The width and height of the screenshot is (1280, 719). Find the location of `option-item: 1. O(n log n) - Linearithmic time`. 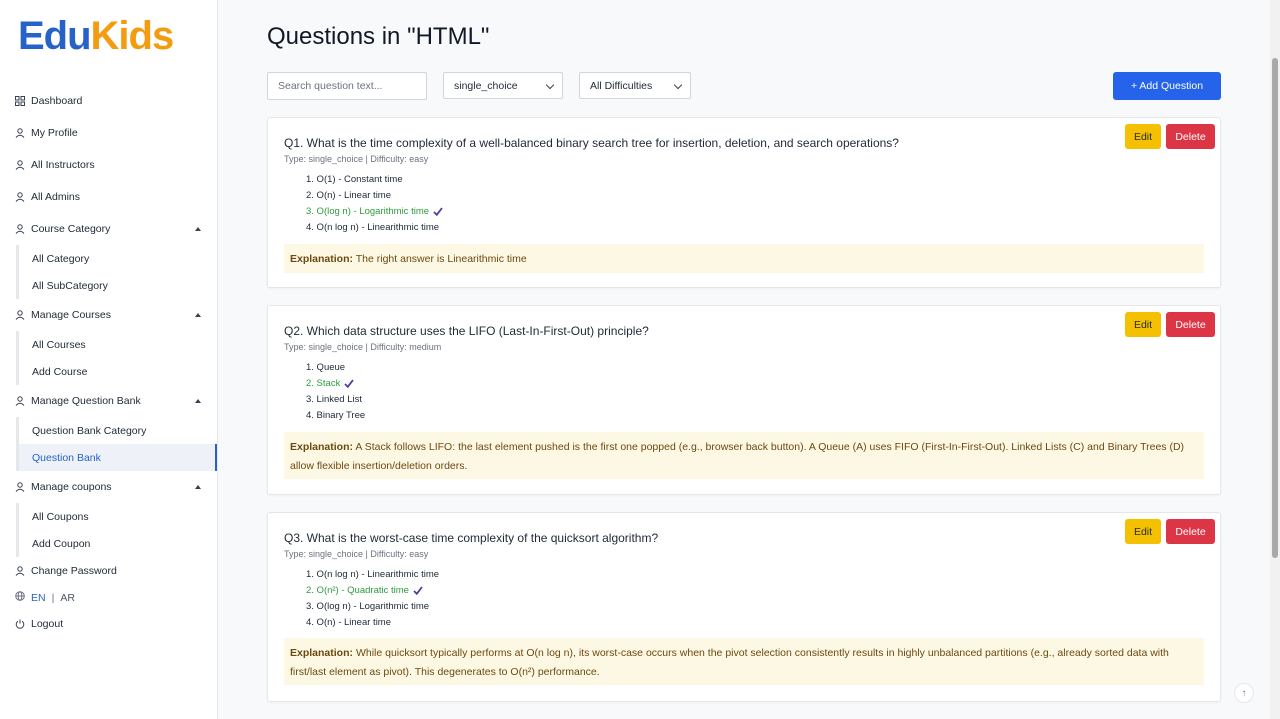

option-item: 1. O(n log n) - Linearithmic time is located at coordinates (372, 574).